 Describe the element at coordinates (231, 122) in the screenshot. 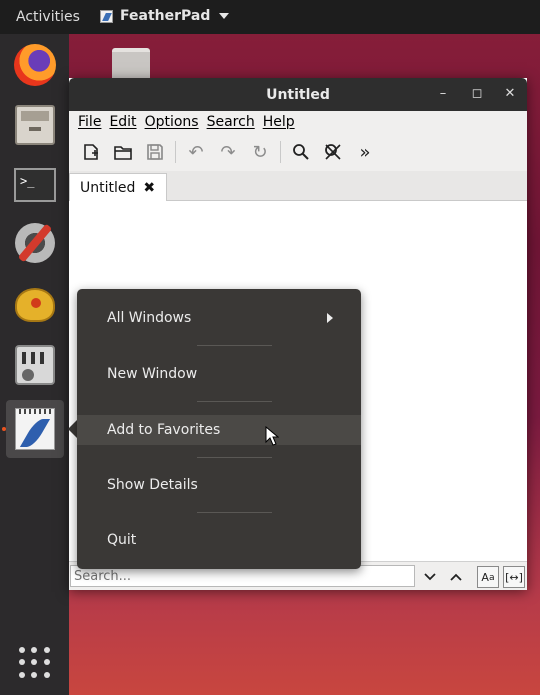

I see `menu-search: Search` at that location.